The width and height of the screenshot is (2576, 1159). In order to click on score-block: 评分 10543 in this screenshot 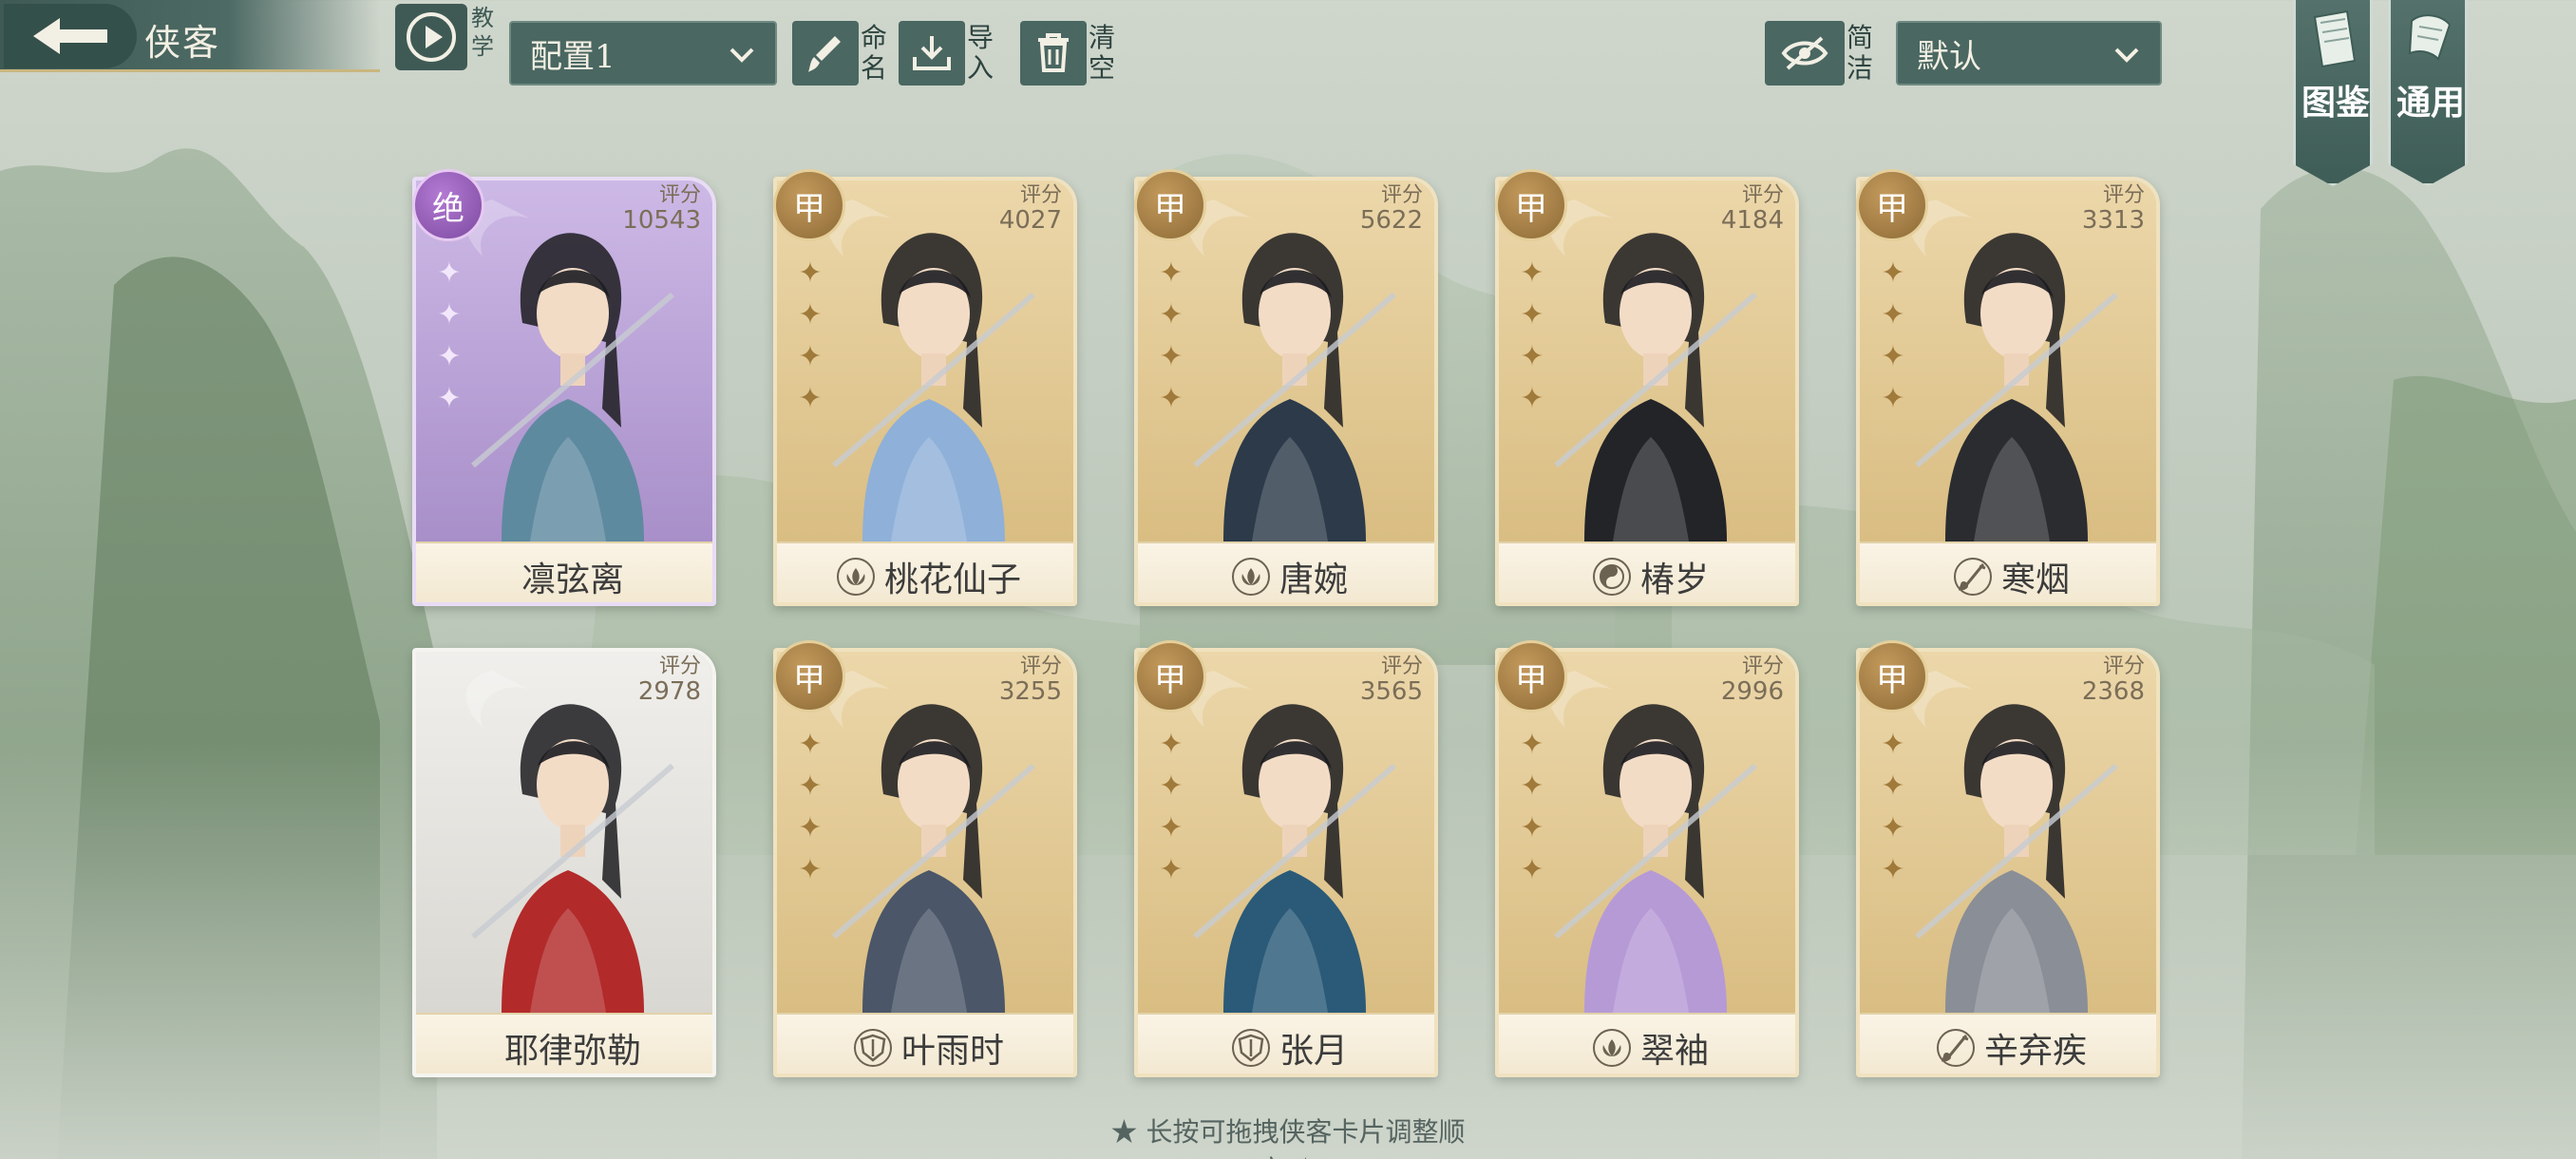, I will do `click(661, 209)`.